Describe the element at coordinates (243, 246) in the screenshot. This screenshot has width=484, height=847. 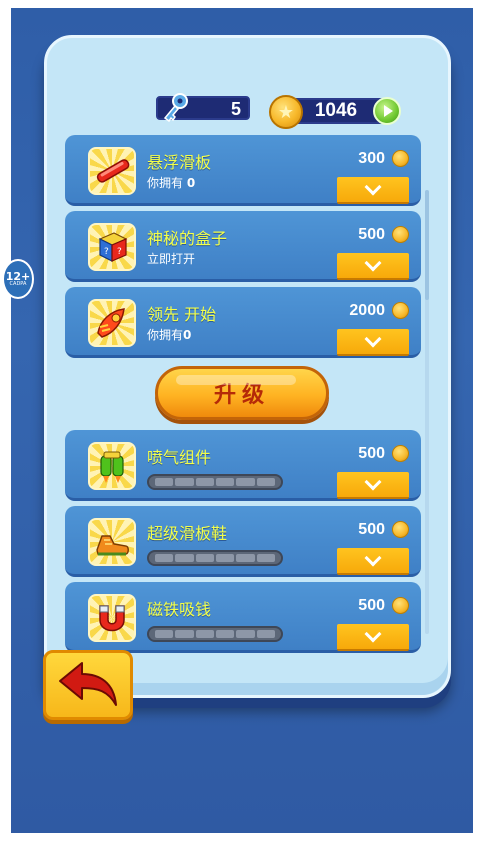
I see `list-item: ? ? 神秘的盒子 立即打开 500` at that location.